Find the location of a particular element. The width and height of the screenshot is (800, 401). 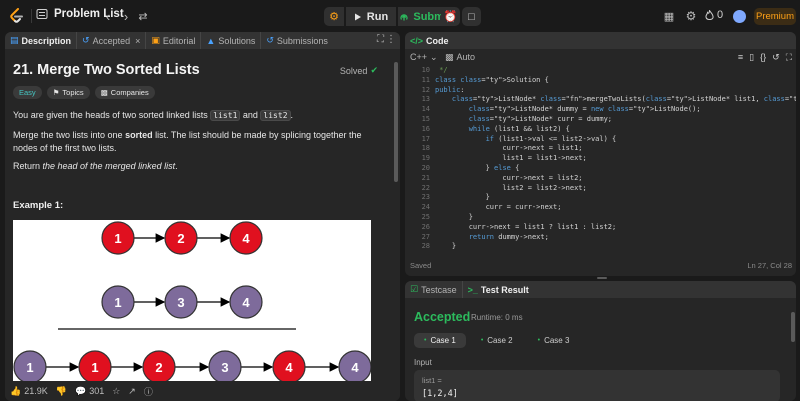

avatar is located at coordinates (739, 16).